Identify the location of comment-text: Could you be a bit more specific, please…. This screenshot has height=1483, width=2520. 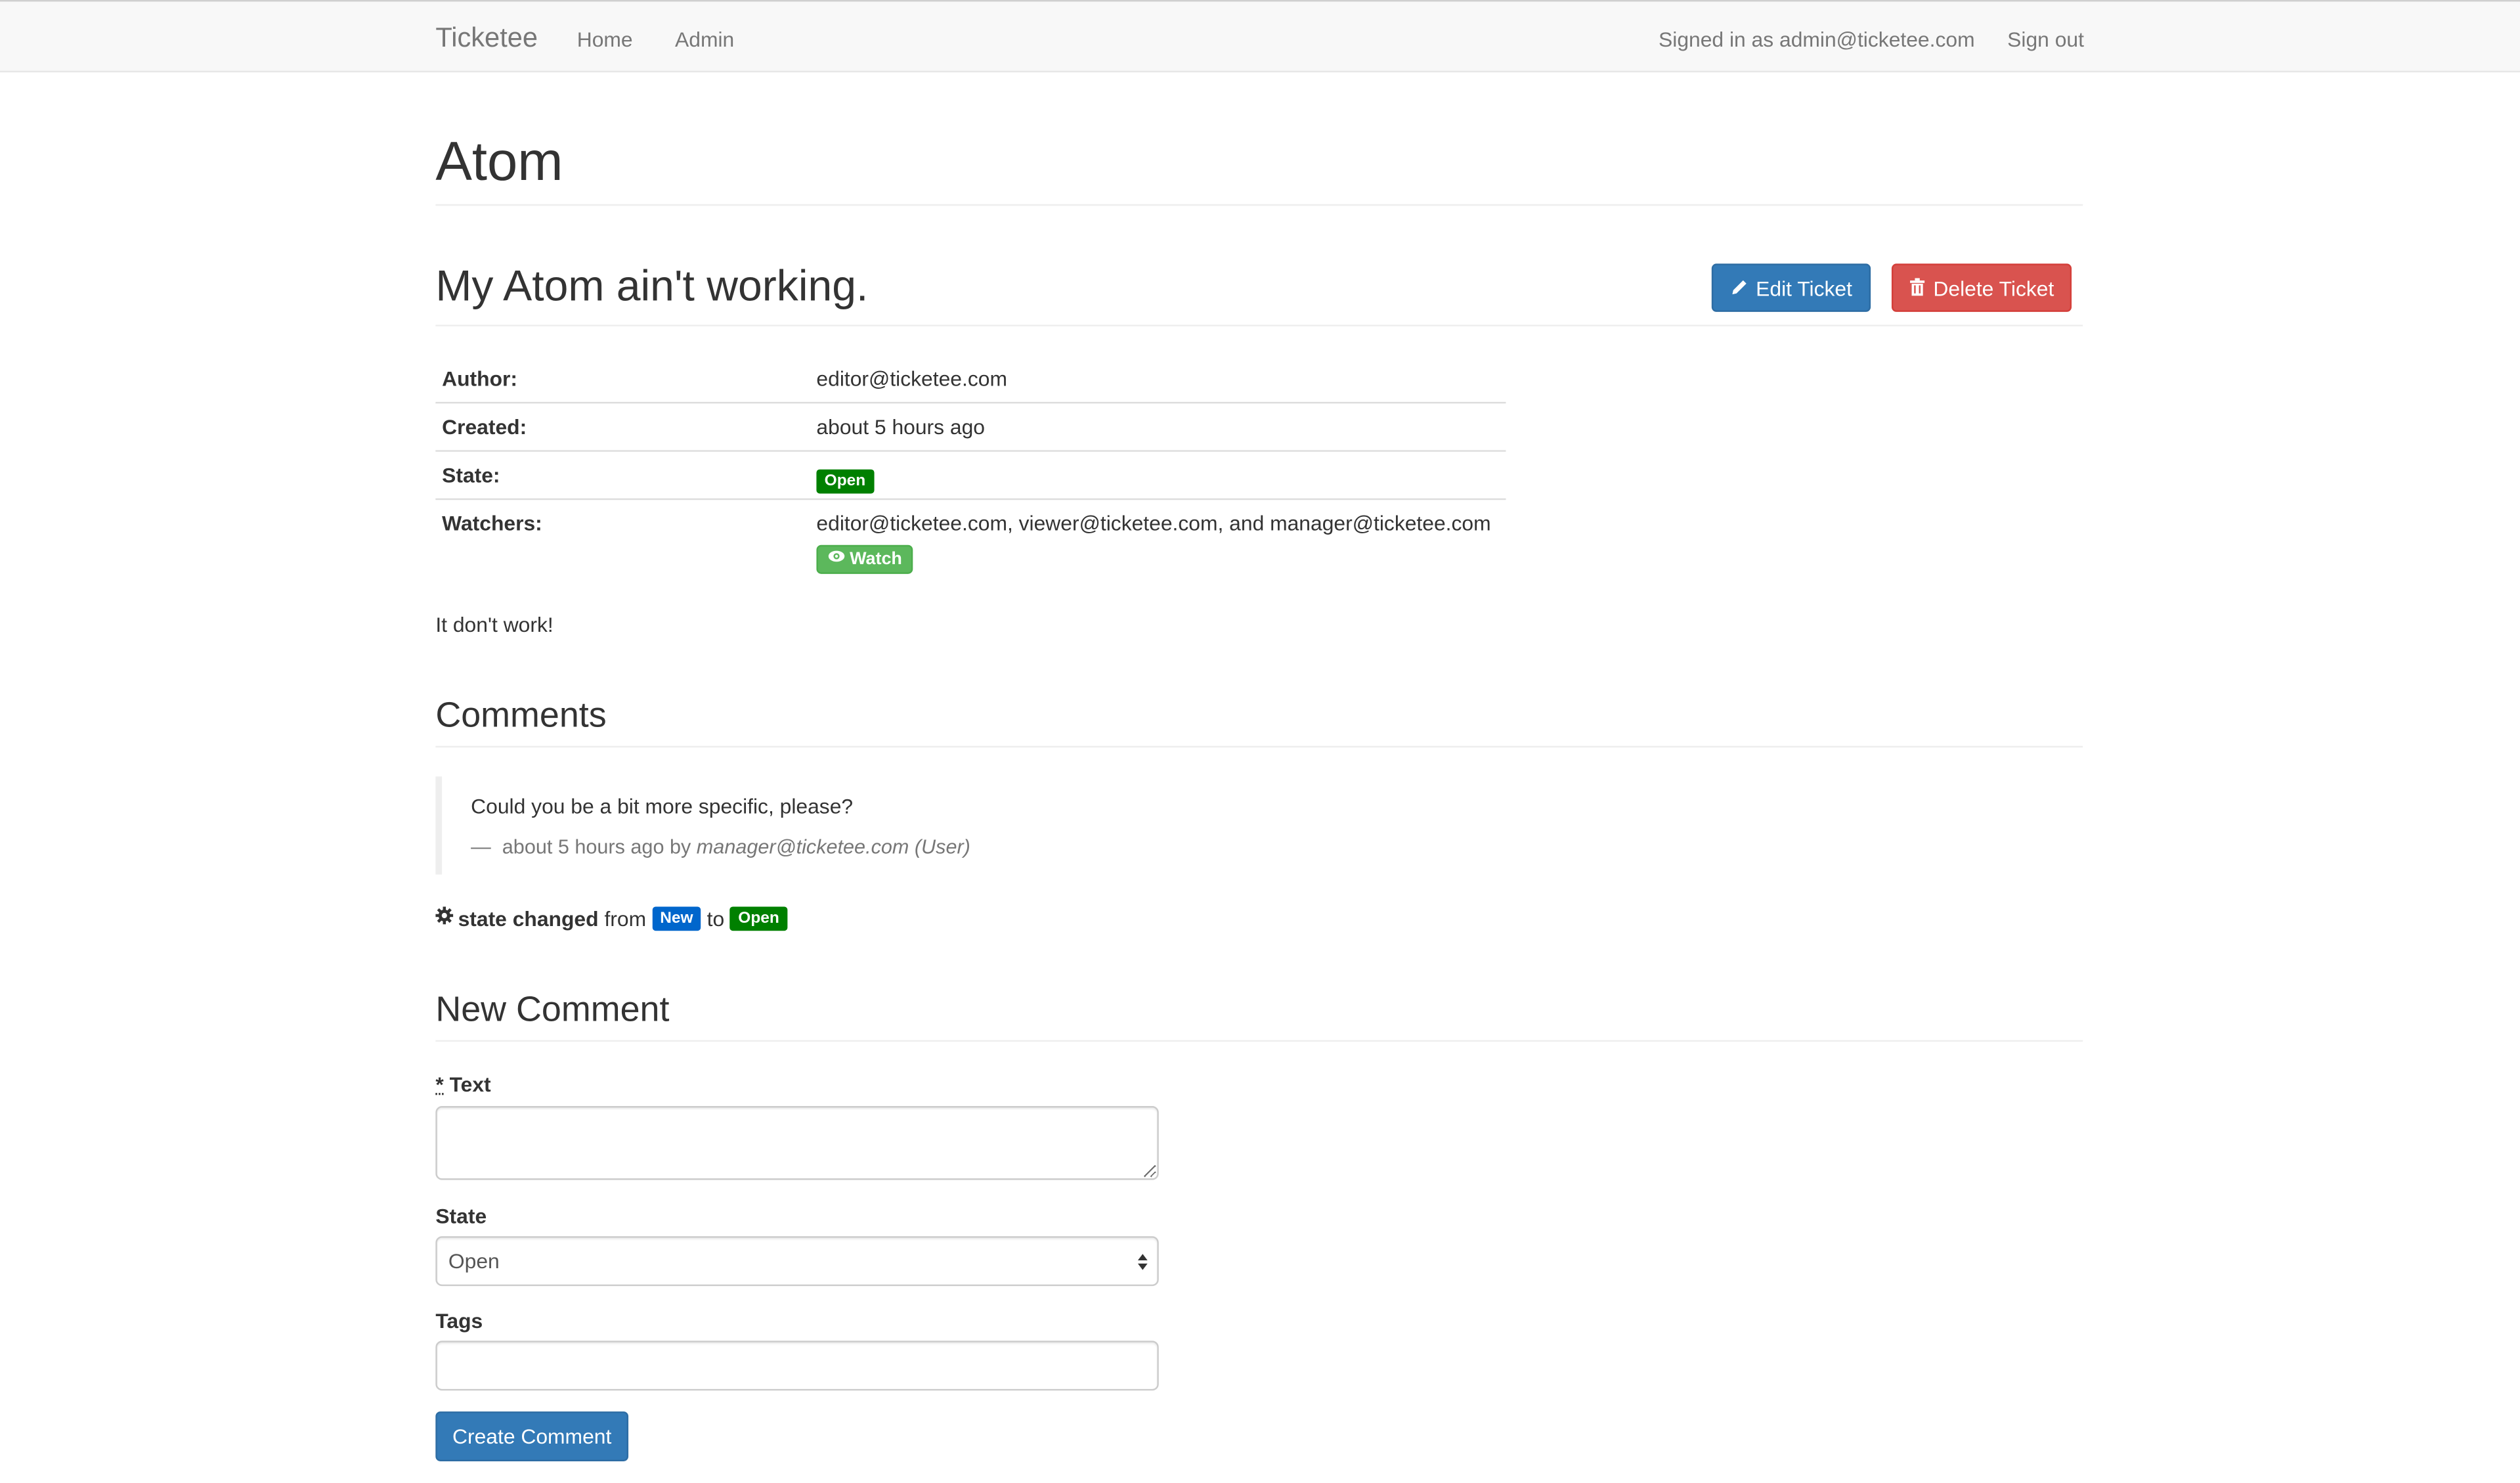
(662, 806).